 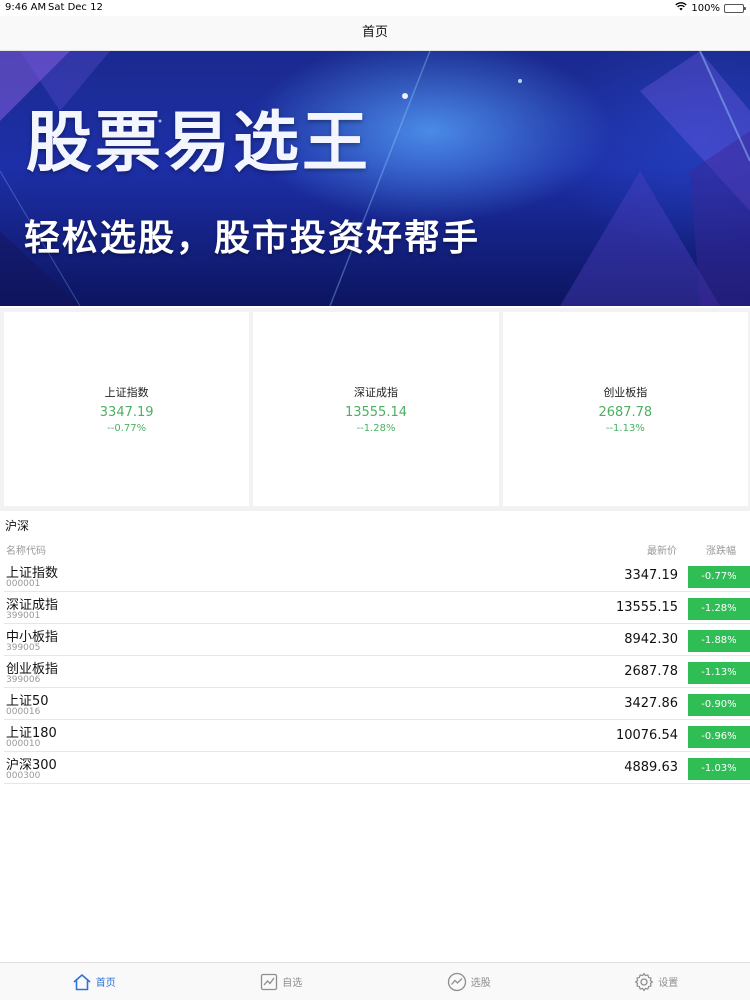 What do you see at coordinates (668, 983) in the screenshot?
I see `tab-label: 设置` at bounding box center [668, 983].